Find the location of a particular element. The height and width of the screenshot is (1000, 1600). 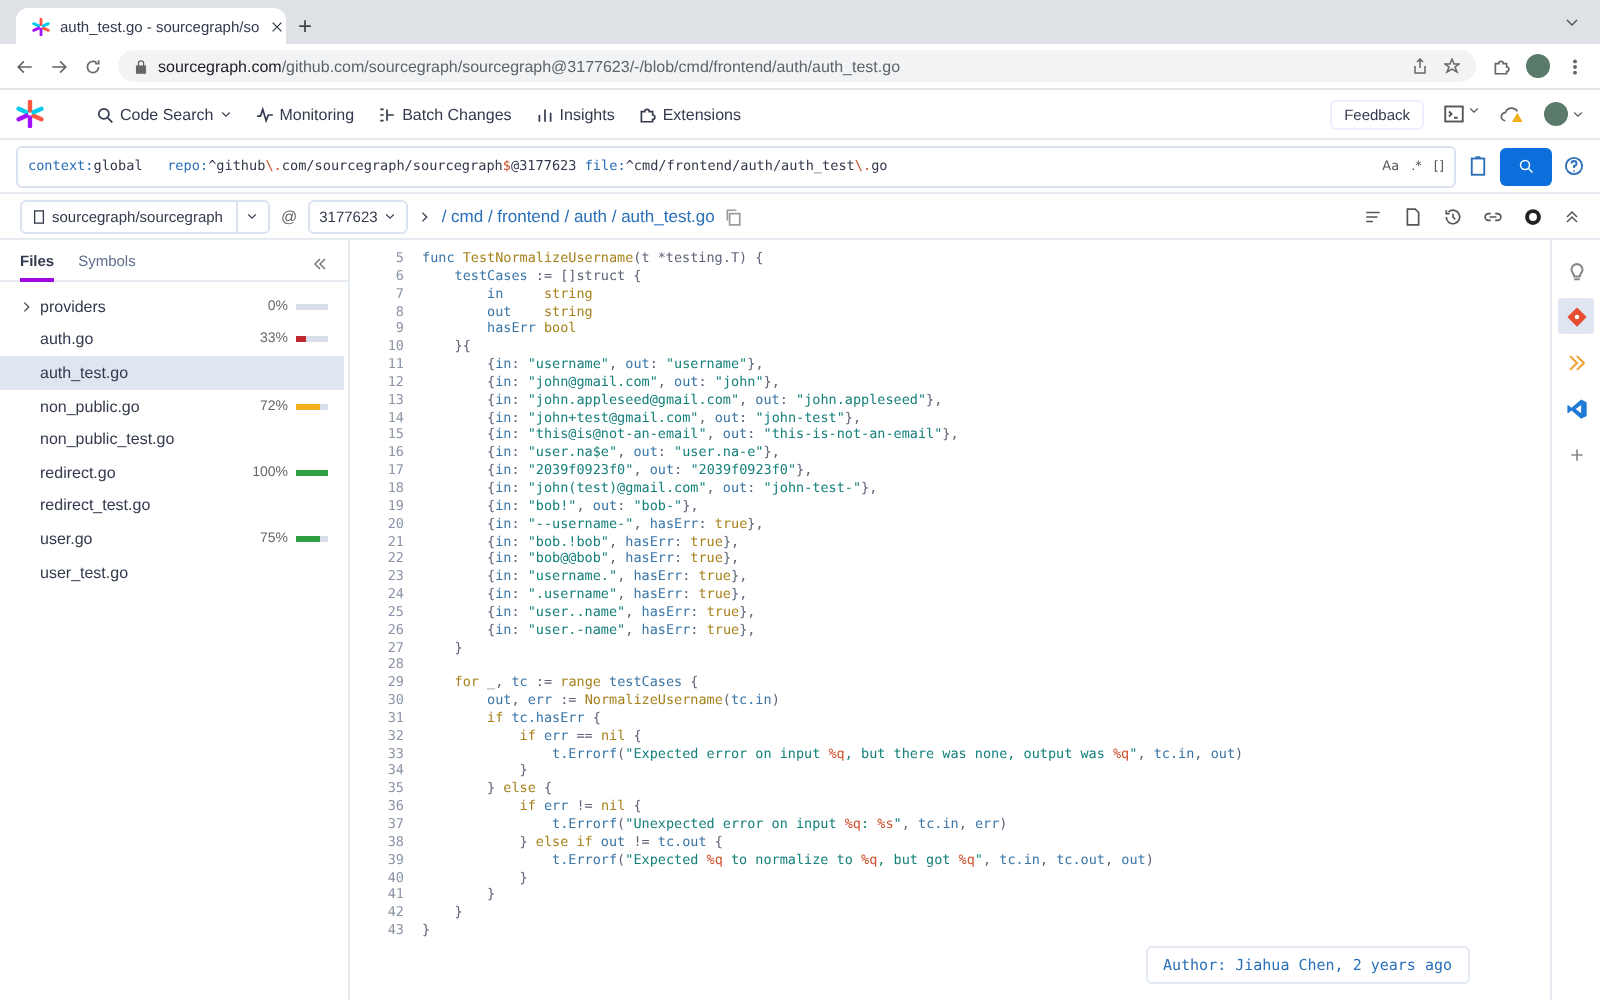

reload-button is located at coordinates (93, 66).